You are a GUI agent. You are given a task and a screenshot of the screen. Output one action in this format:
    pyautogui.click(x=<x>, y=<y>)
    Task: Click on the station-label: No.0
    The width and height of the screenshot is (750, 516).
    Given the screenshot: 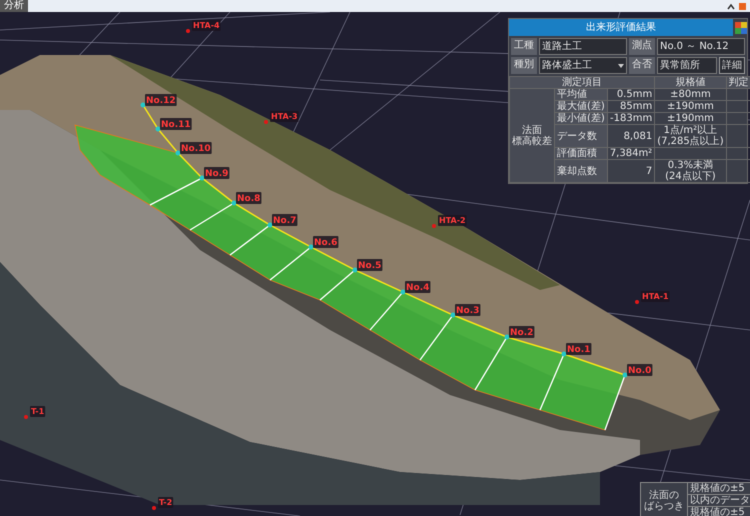 What is the action you would take?
    pyautogui.click(x=639, y=370)
    